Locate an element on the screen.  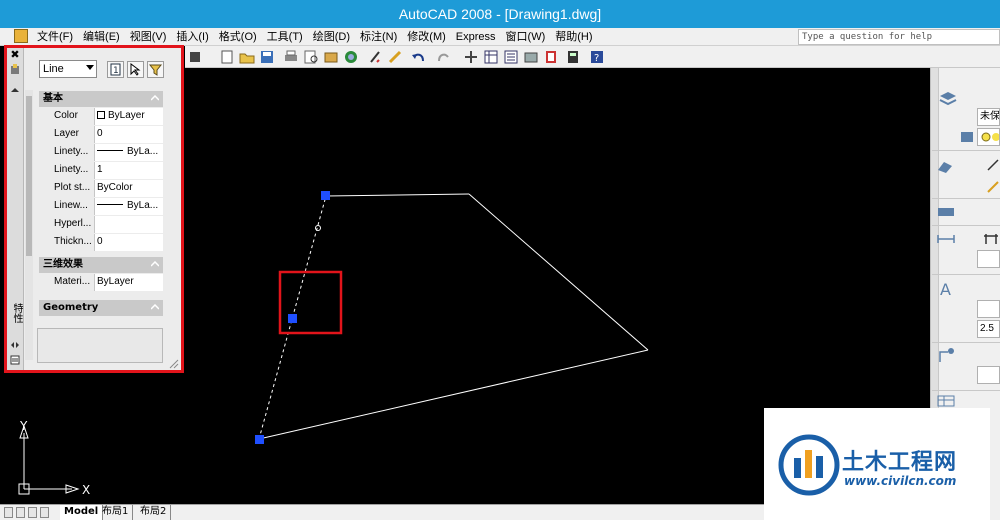
text-icon: A is located at coordinates (947, 289).